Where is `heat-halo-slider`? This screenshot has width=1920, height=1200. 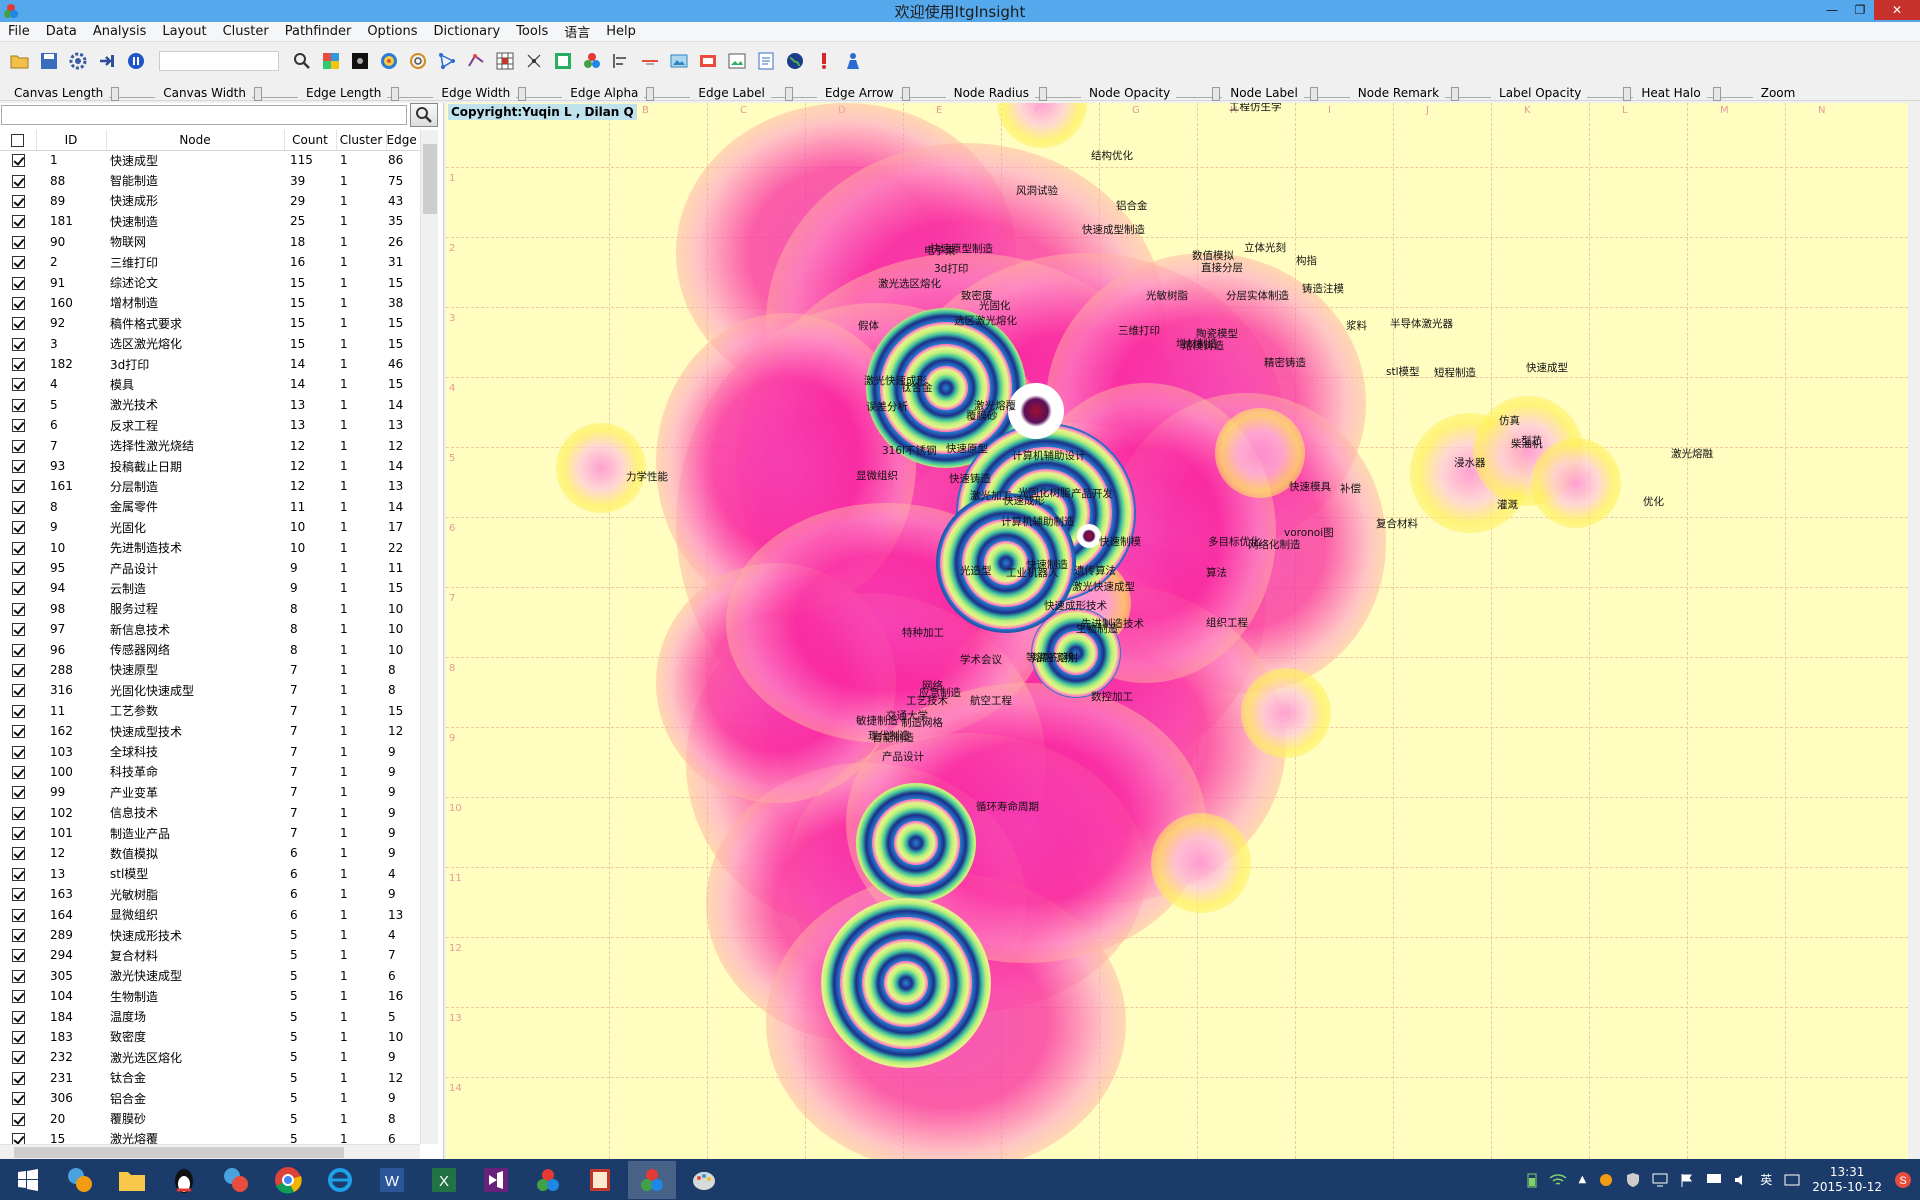
heat-halo-slider is located at coordinates (1729, 93).